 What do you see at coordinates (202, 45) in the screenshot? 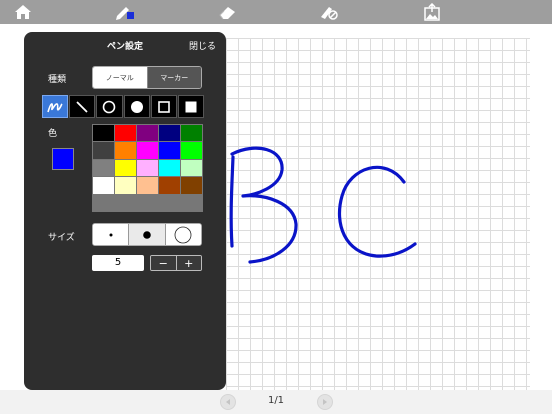
I see `close-button: 閉じる` at bounding box center [202, 45].